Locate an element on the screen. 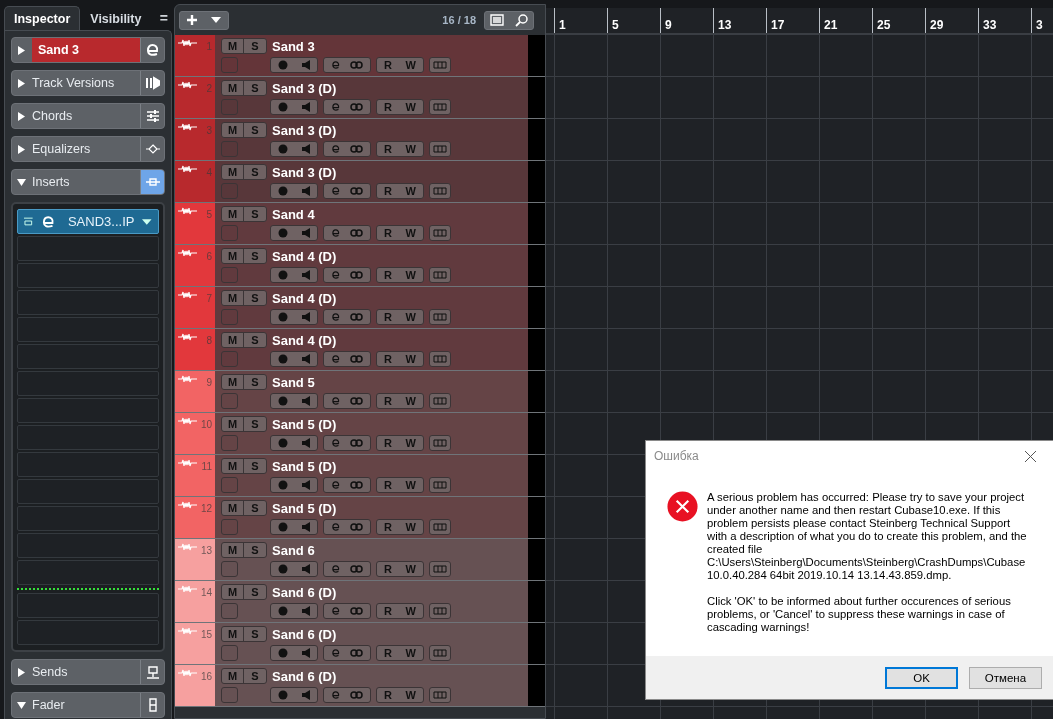  insert-slot: SAND3...IP is located at coordinates (88, 221).